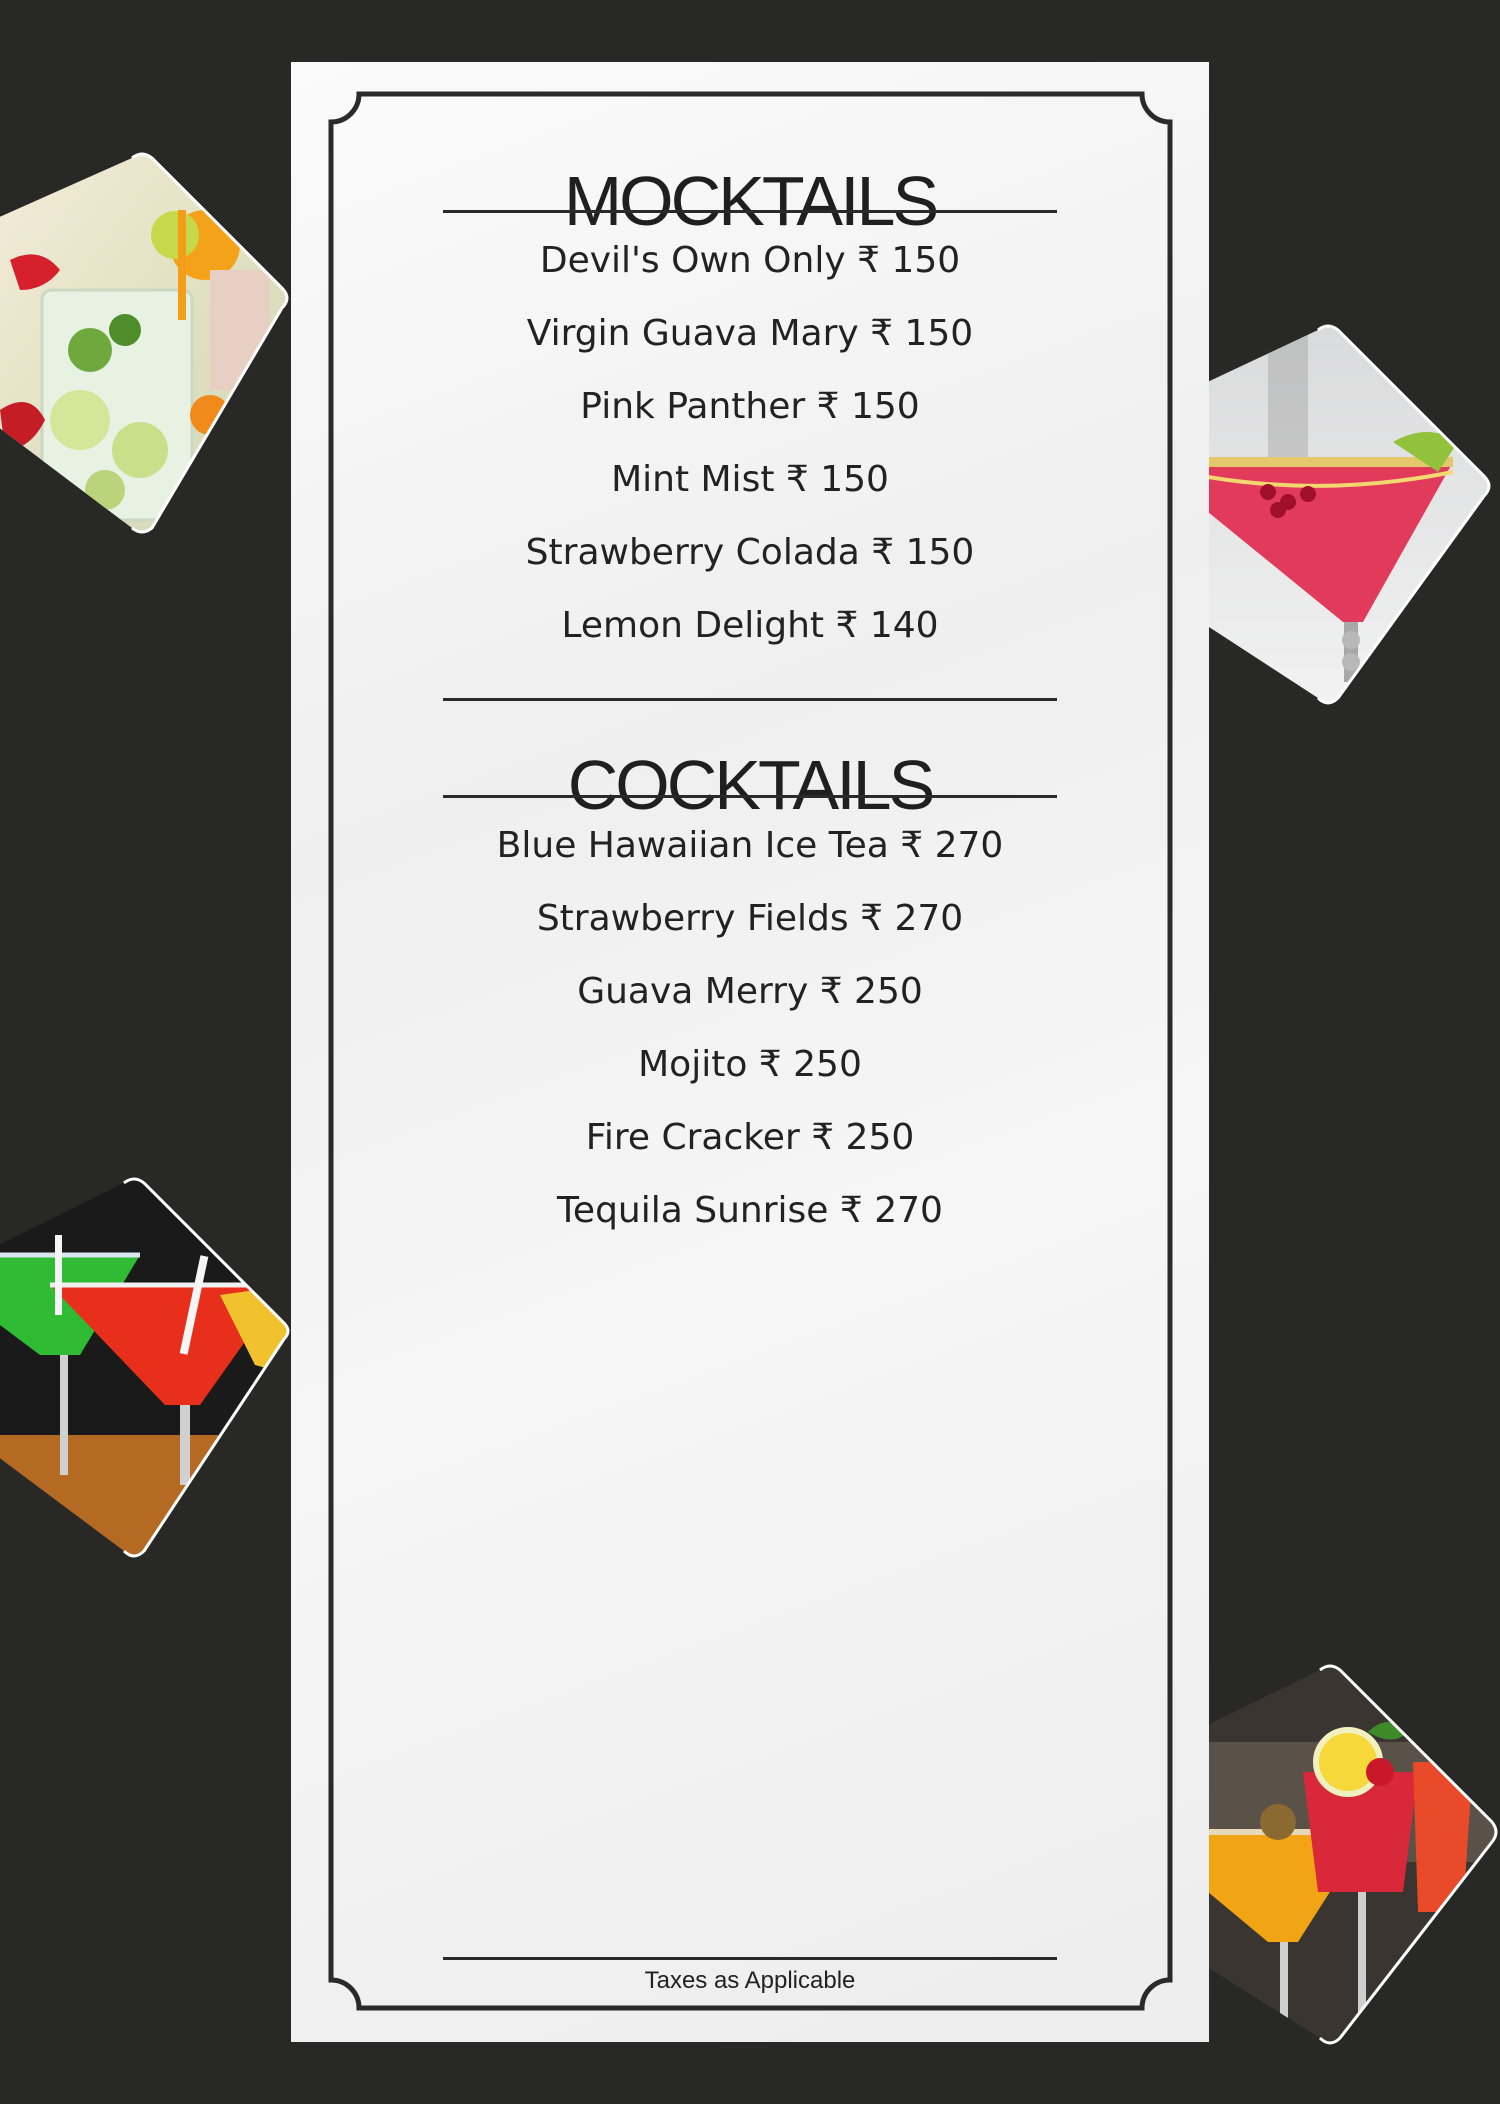 The image size is (1500, 2104). What do you see at coordinates (750, 406) in the screenshot?
I see `mocktail-item: Pink Panther ₹ 150` at bounding box center [750, 406].